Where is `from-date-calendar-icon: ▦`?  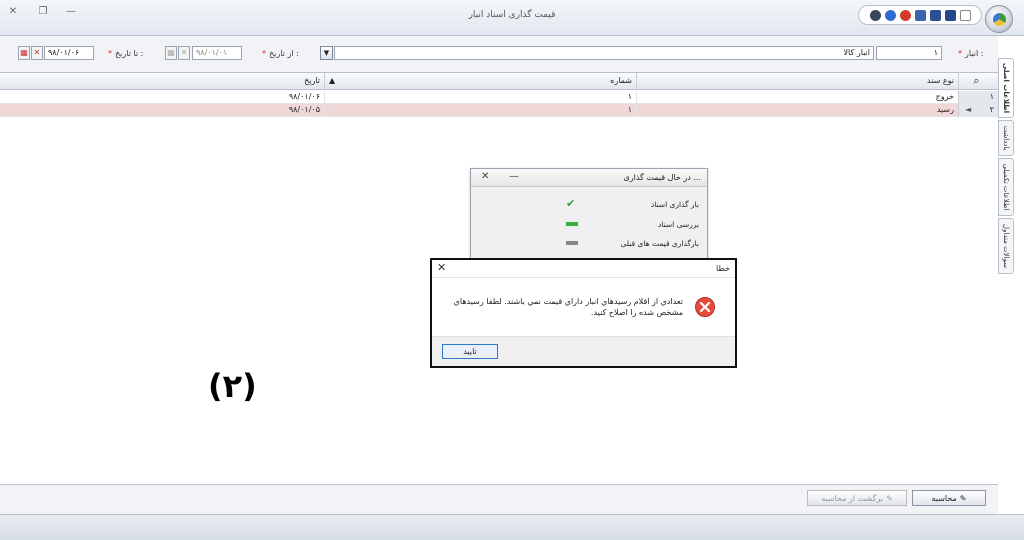 from-date-calendar-icon: ▦ is located at coordinates (171, 53).